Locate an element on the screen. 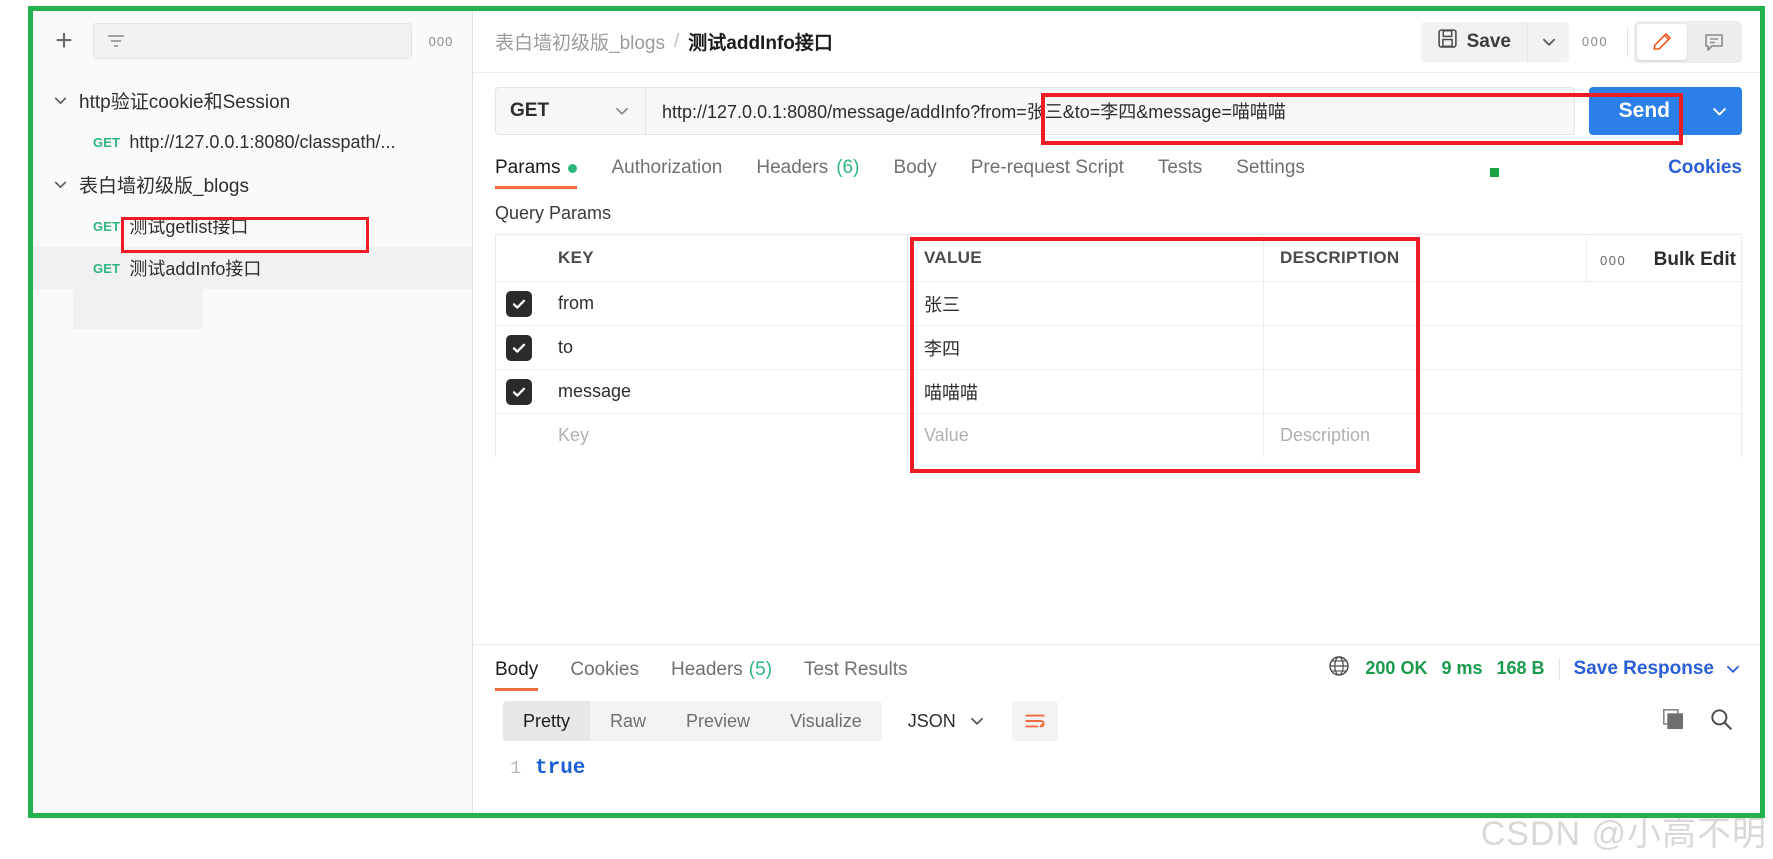  response-body-content: 1 true is located at coordinates (1116, 782).